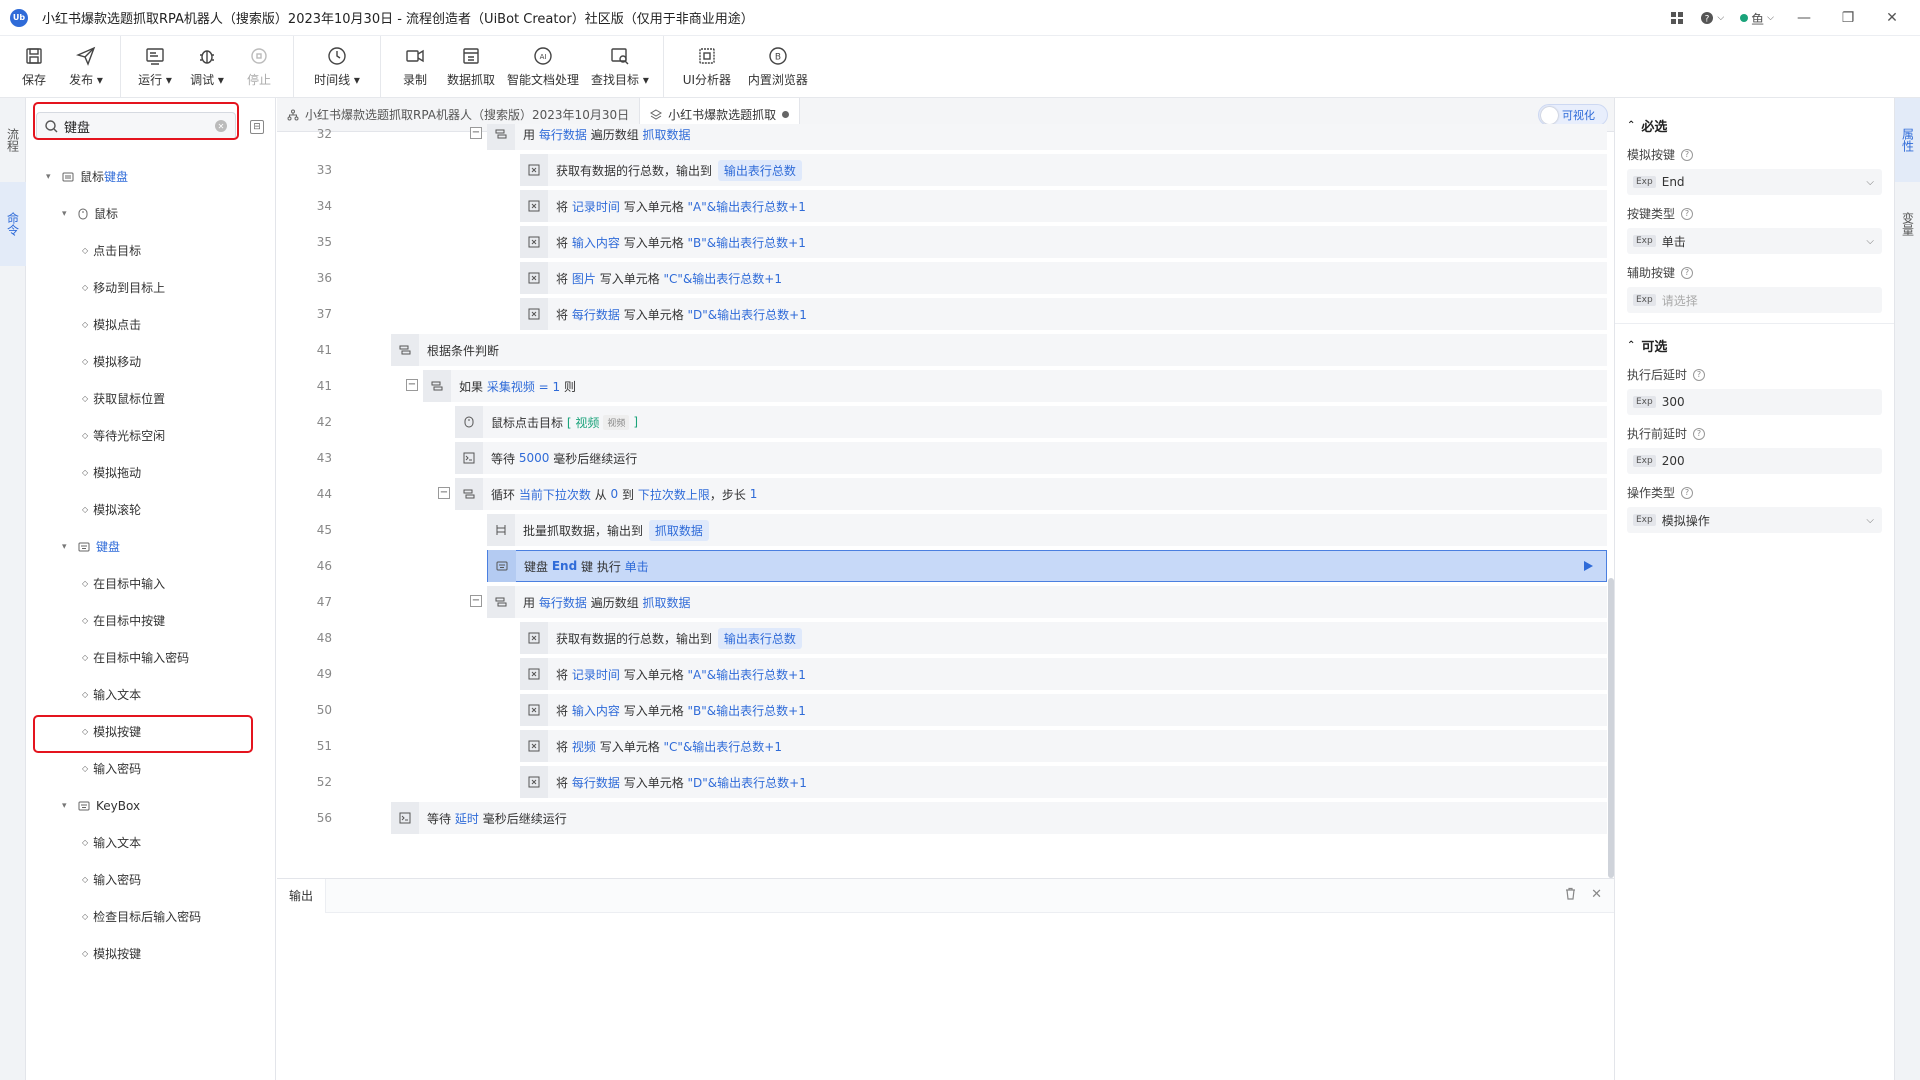 The image size is (1920, 1080). Describe the element at coordinates (151, 287) in the screenshot. I see `tree-item: ◇ 移动到目标上` at that location.